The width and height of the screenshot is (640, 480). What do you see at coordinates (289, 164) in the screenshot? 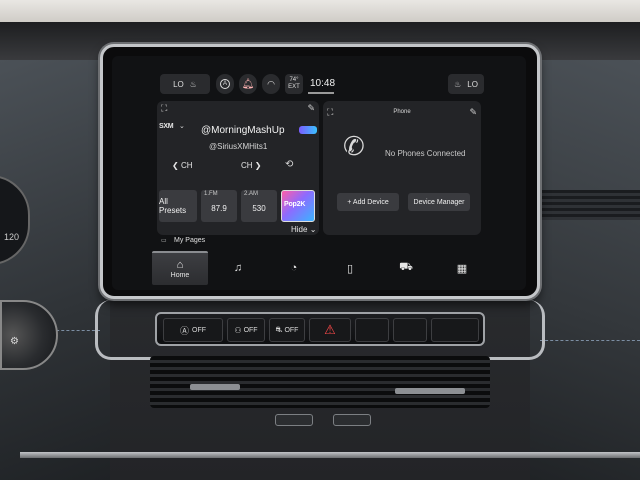
I see `replay-icon: ⟲` at bounding box center [289, 164].